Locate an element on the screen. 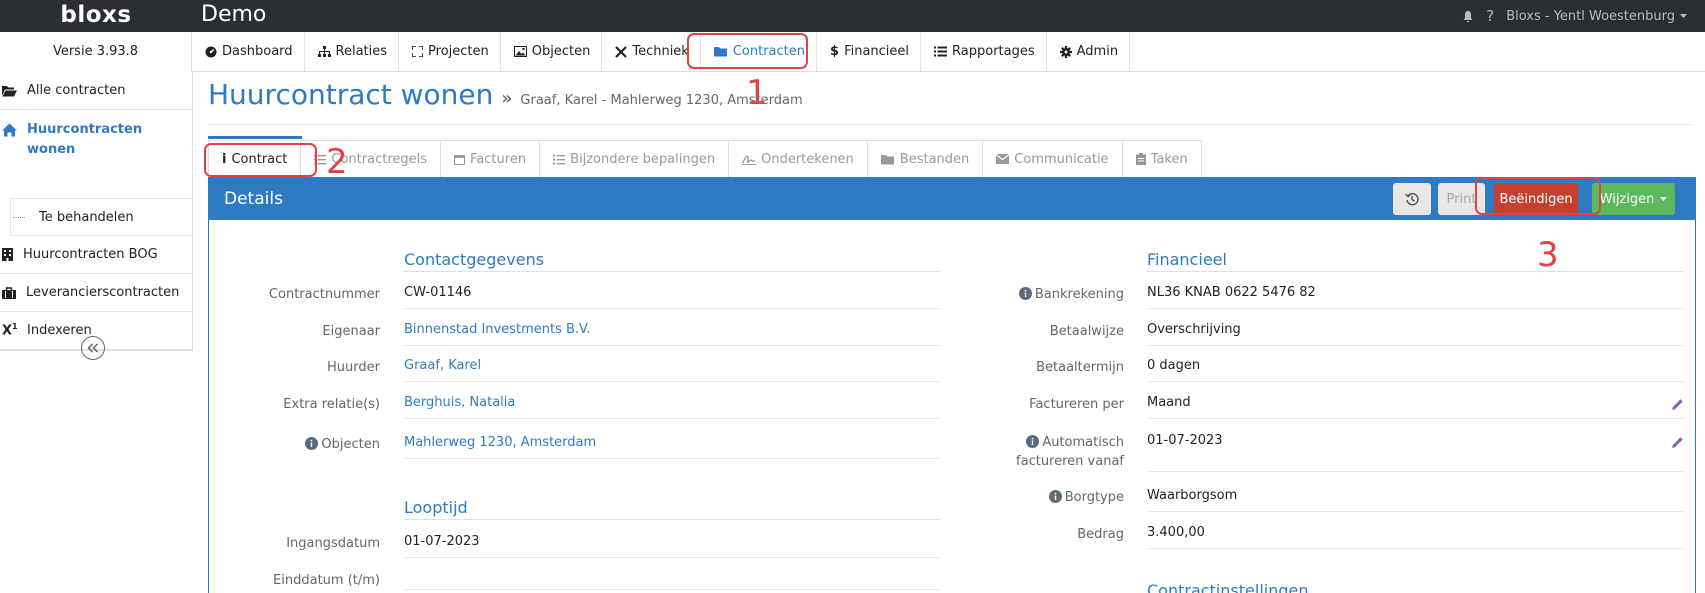  contactgegevens-heading: Contactgegevens is located at coordinates (672, 261).